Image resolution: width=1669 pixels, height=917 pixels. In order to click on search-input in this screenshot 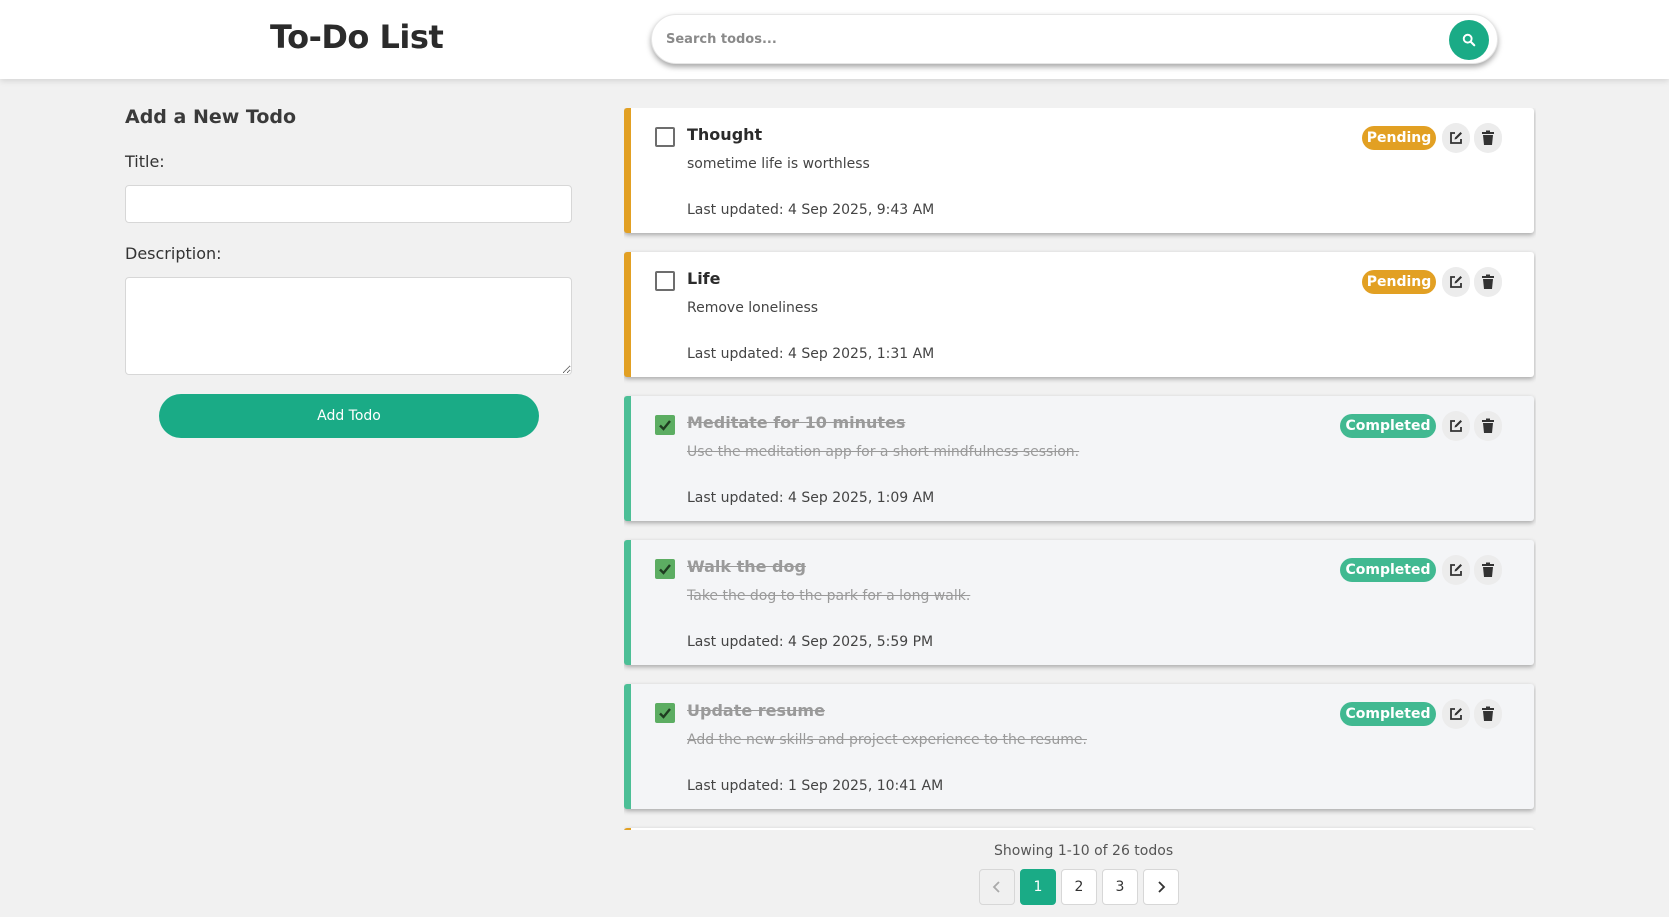, I will do `click(1046, 39)`.